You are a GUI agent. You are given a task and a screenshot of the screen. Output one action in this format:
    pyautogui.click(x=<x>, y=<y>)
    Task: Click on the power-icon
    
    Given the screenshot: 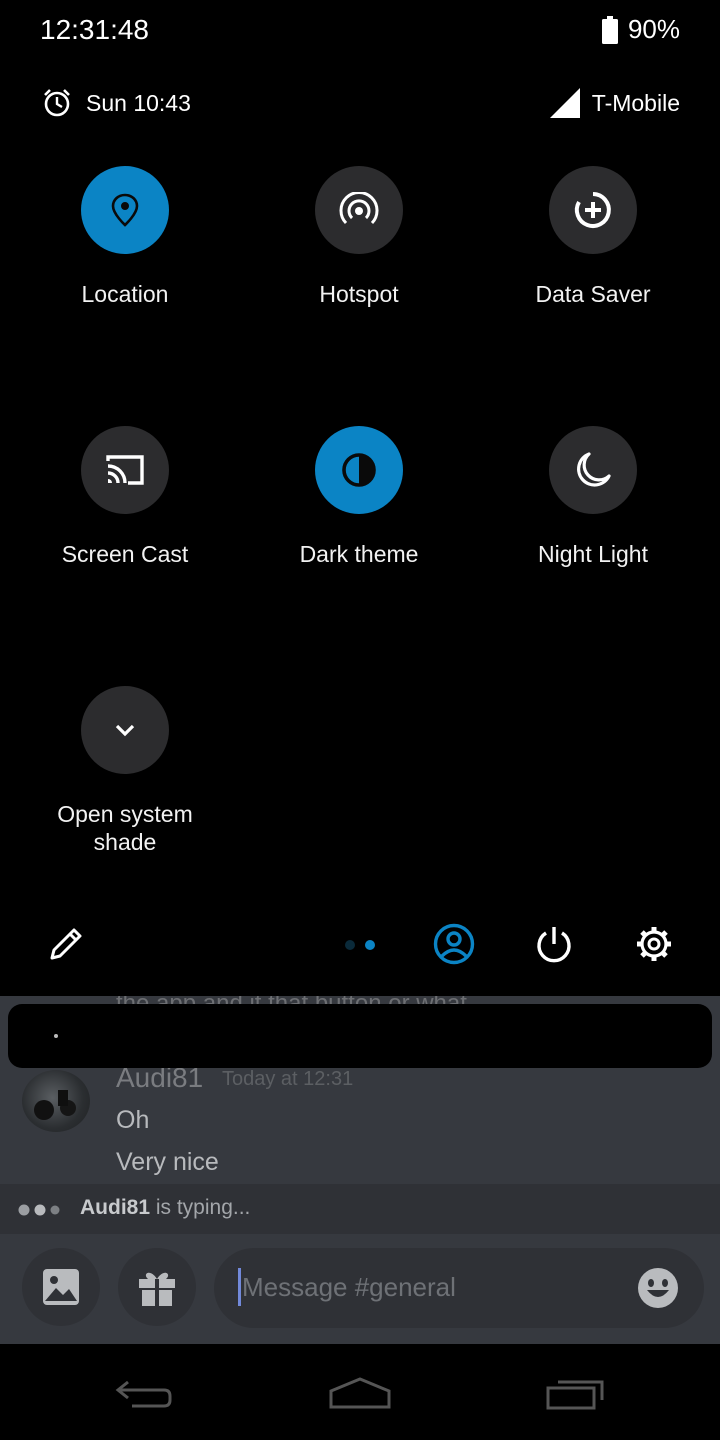 What is the action you would take?
    pyautogui.click(x=554, y=945)
    